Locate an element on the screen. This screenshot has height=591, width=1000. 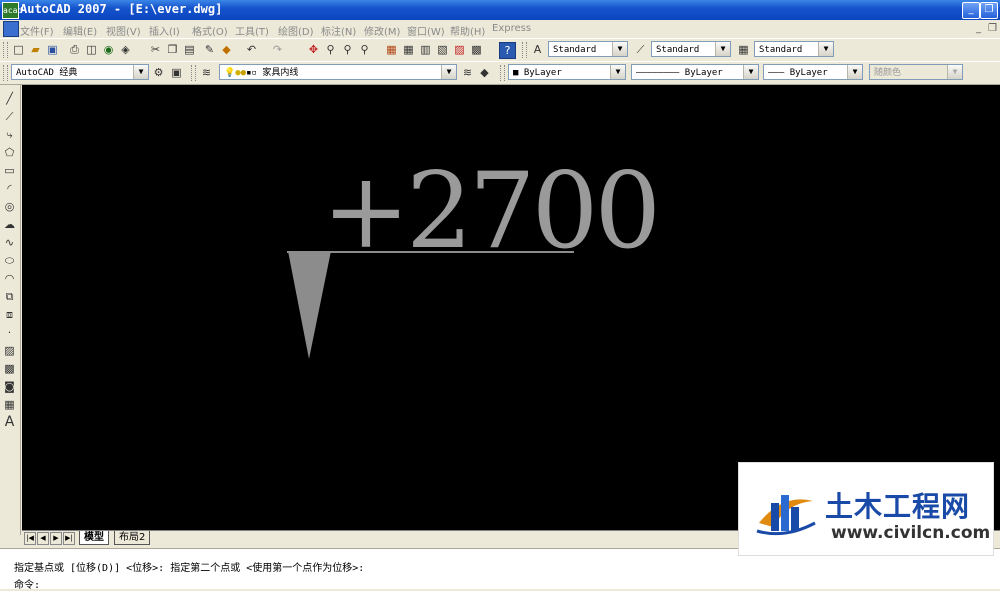
table-style-select: Standard ▼ is located at coordinates (794, 49).